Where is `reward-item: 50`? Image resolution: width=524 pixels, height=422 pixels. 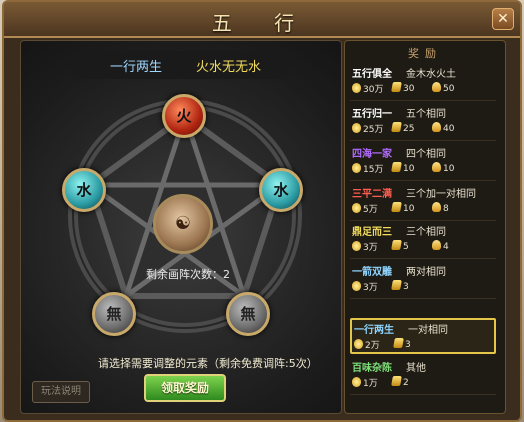 reward-item: 50 is located at coordinates (443, 88).